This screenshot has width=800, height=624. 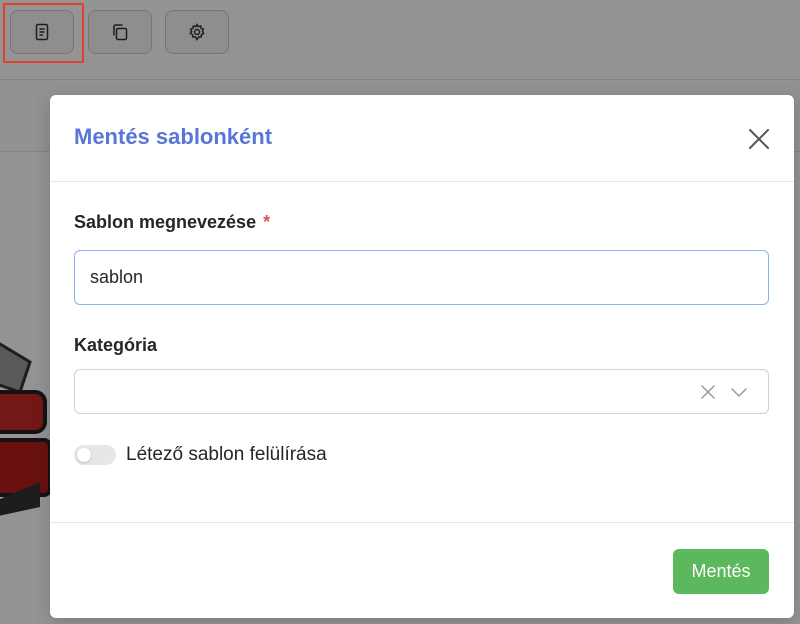 I want to click on select-clear-button, so click(x=708, y=392).